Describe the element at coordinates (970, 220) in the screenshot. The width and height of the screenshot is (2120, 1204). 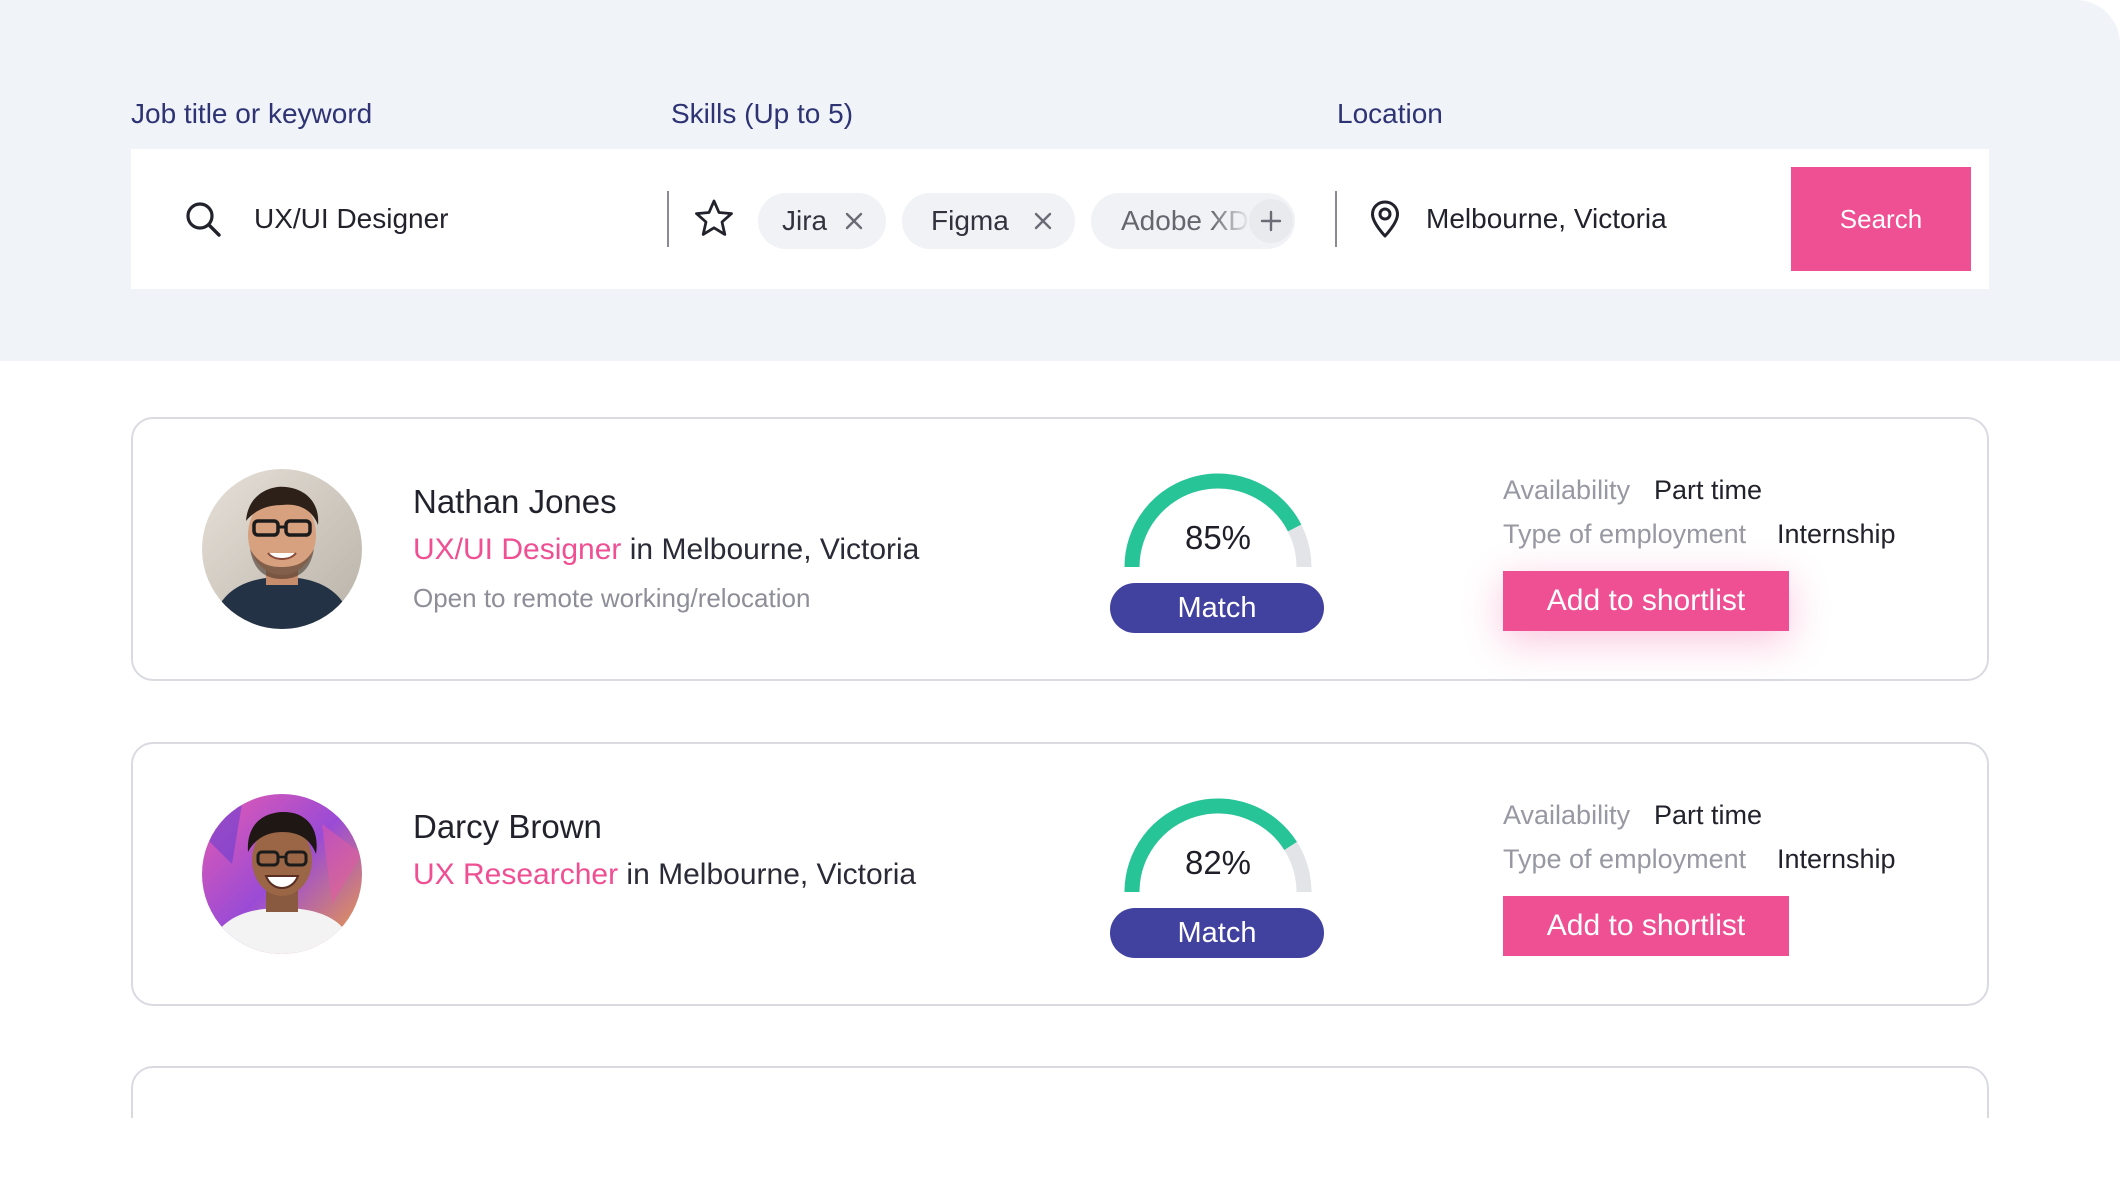
I see `skill-chip-label: Figma` at that location.